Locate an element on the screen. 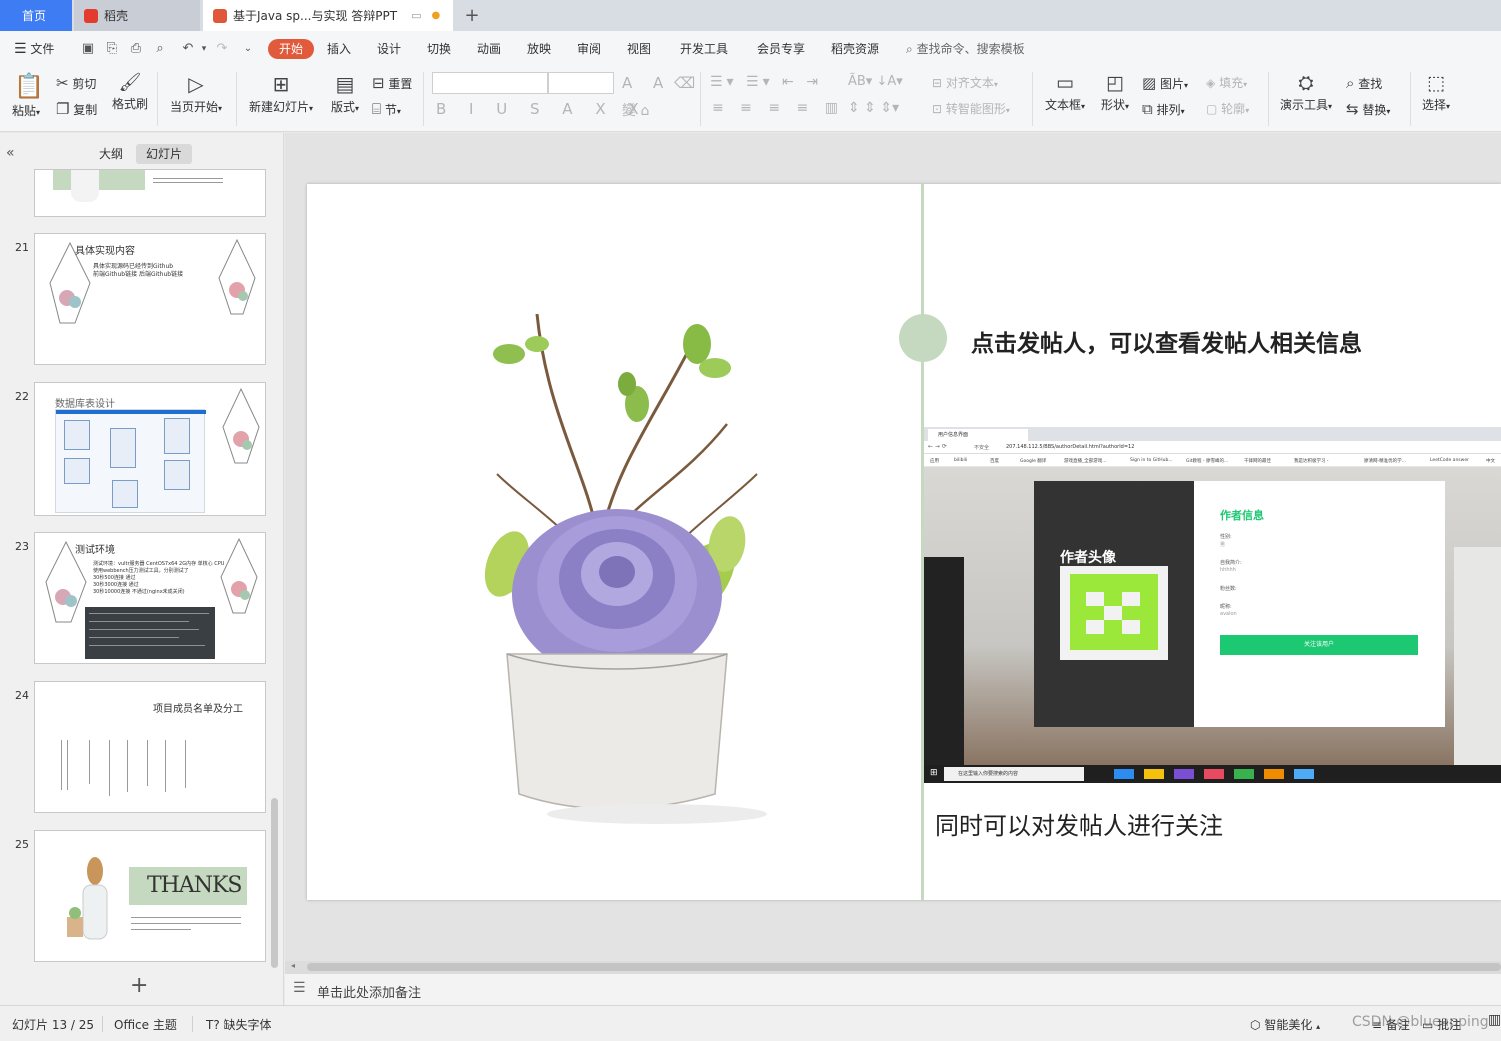 The width and height of the screenshot is (1501, 1041). font-family-select is located at coordinates (490, 83).